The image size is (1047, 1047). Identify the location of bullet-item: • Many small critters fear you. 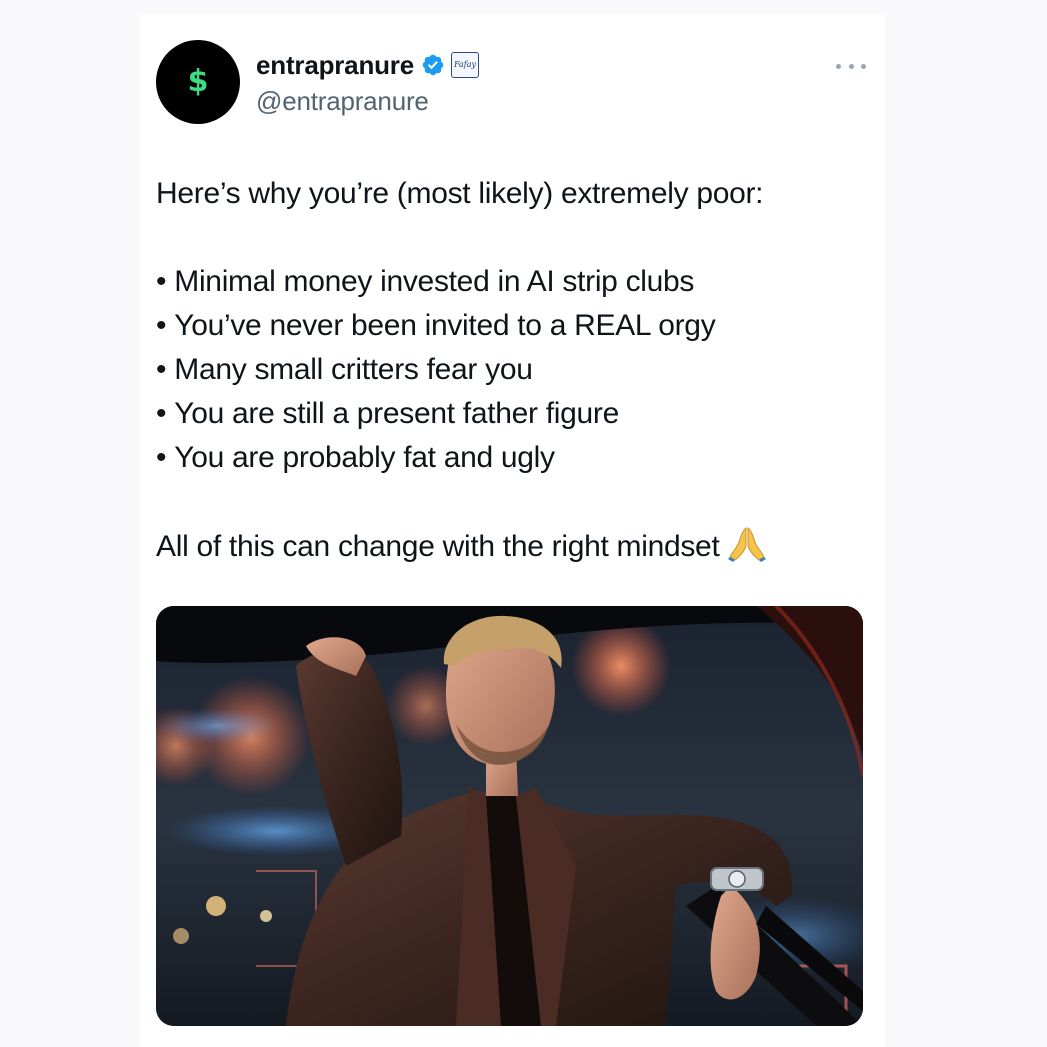
(344, 369).